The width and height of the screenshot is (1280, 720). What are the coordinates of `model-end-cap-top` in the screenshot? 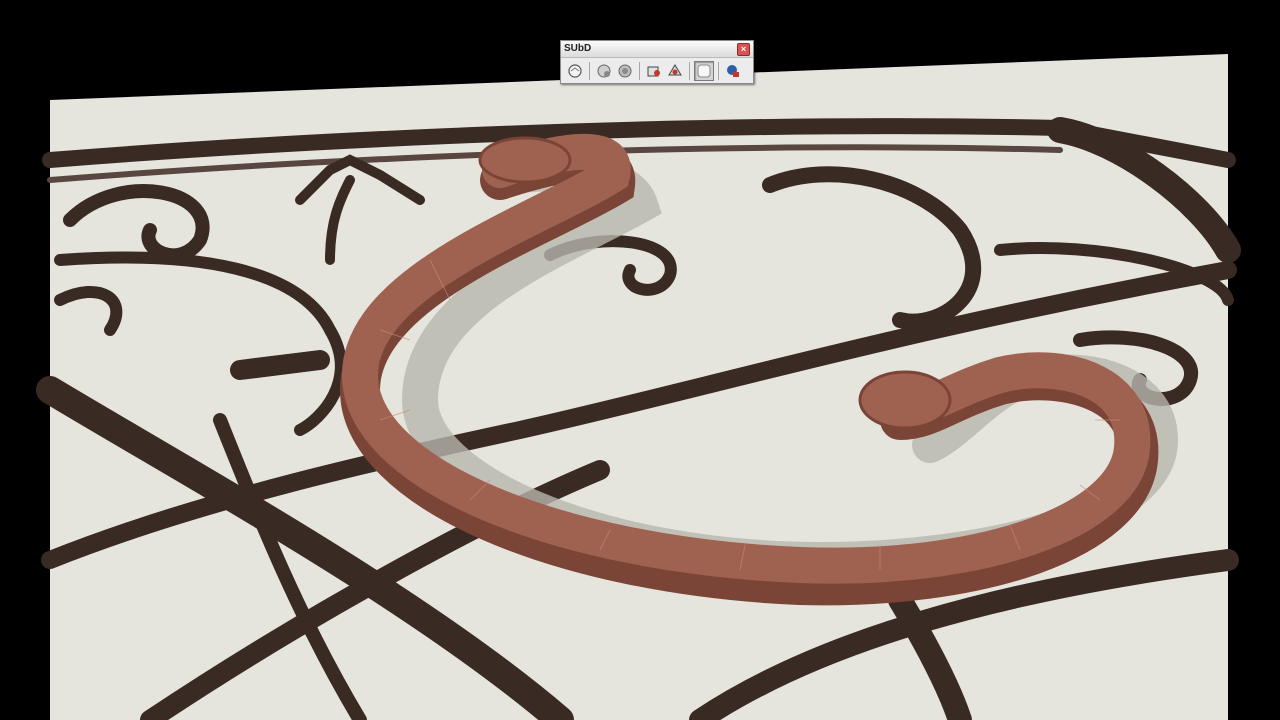 It's located at (525, 160).